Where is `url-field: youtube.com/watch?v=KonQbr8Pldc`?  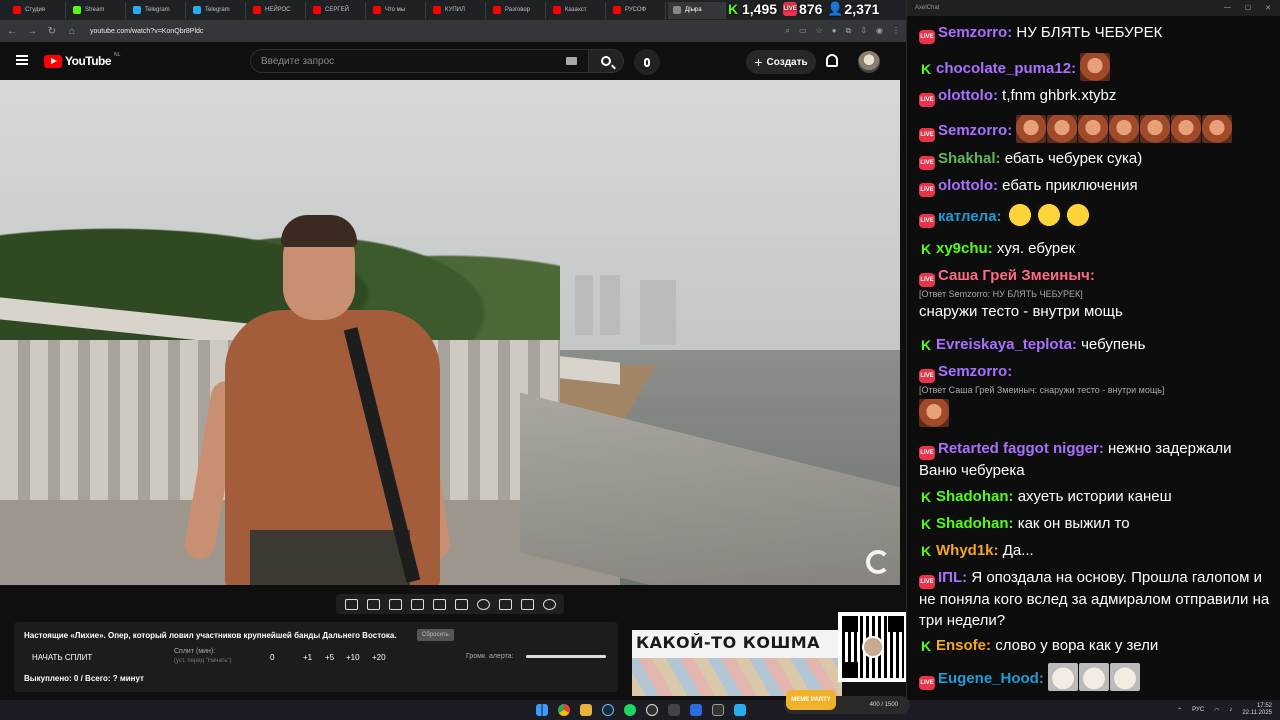
url-field: youtube.com/watch?v=KonQbr8Pldc is located at coordinates (146, 31).